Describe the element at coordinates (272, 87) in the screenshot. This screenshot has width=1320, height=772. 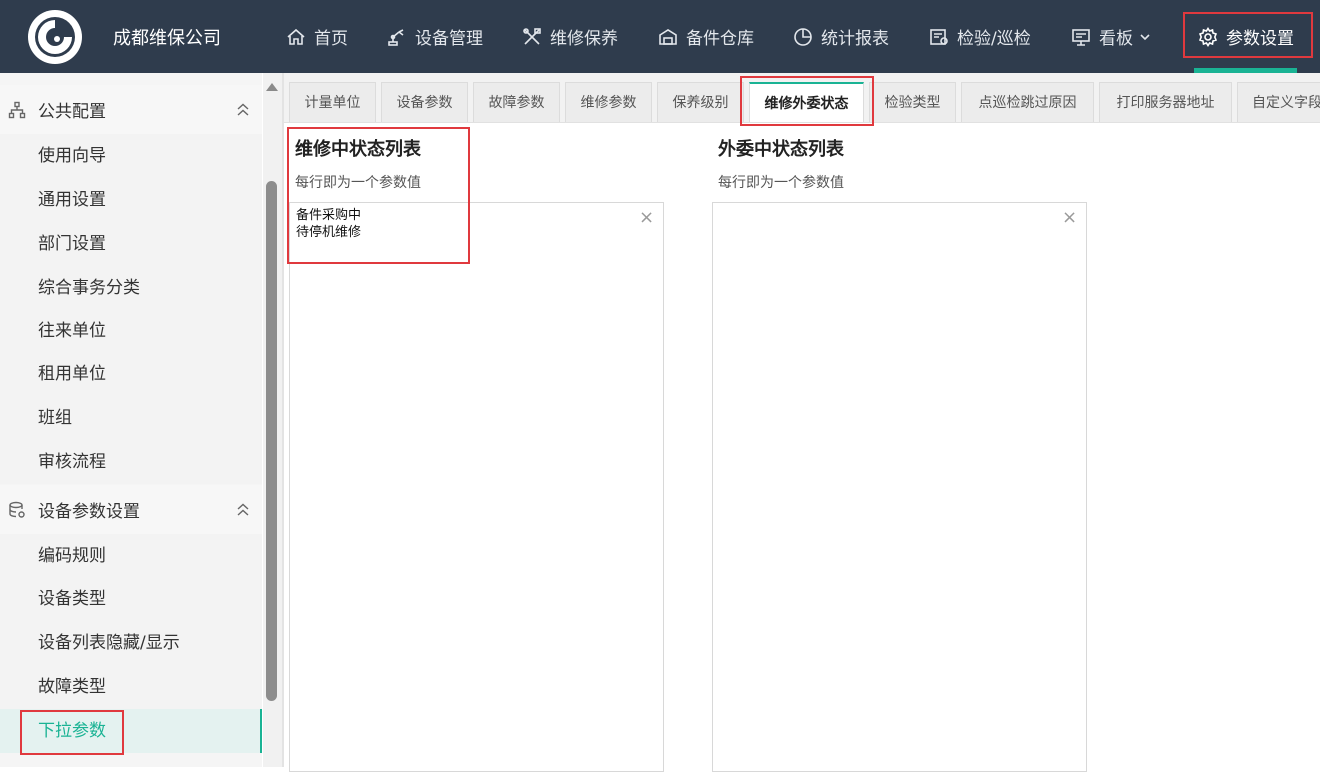
I see `scroll-up-arrow-icon` at that location.